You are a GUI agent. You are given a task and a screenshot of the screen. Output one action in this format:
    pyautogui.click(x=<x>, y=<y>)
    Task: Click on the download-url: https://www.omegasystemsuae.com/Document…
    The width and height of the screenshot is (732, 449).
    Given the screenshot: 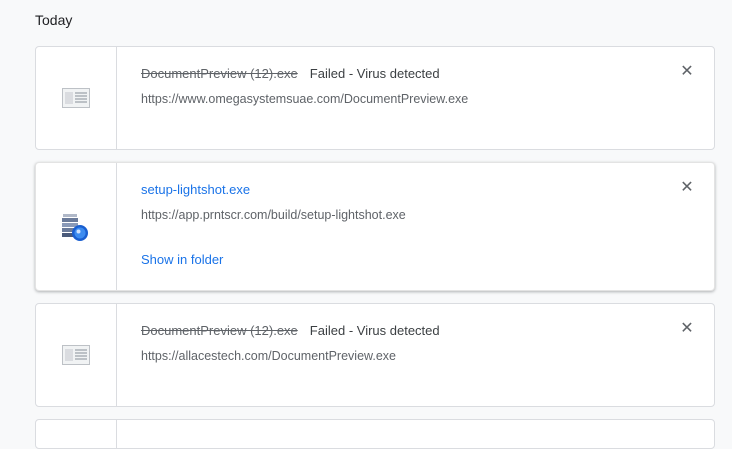 What is the action you would take?
    pyautogui.click(x=304, y=99)
    